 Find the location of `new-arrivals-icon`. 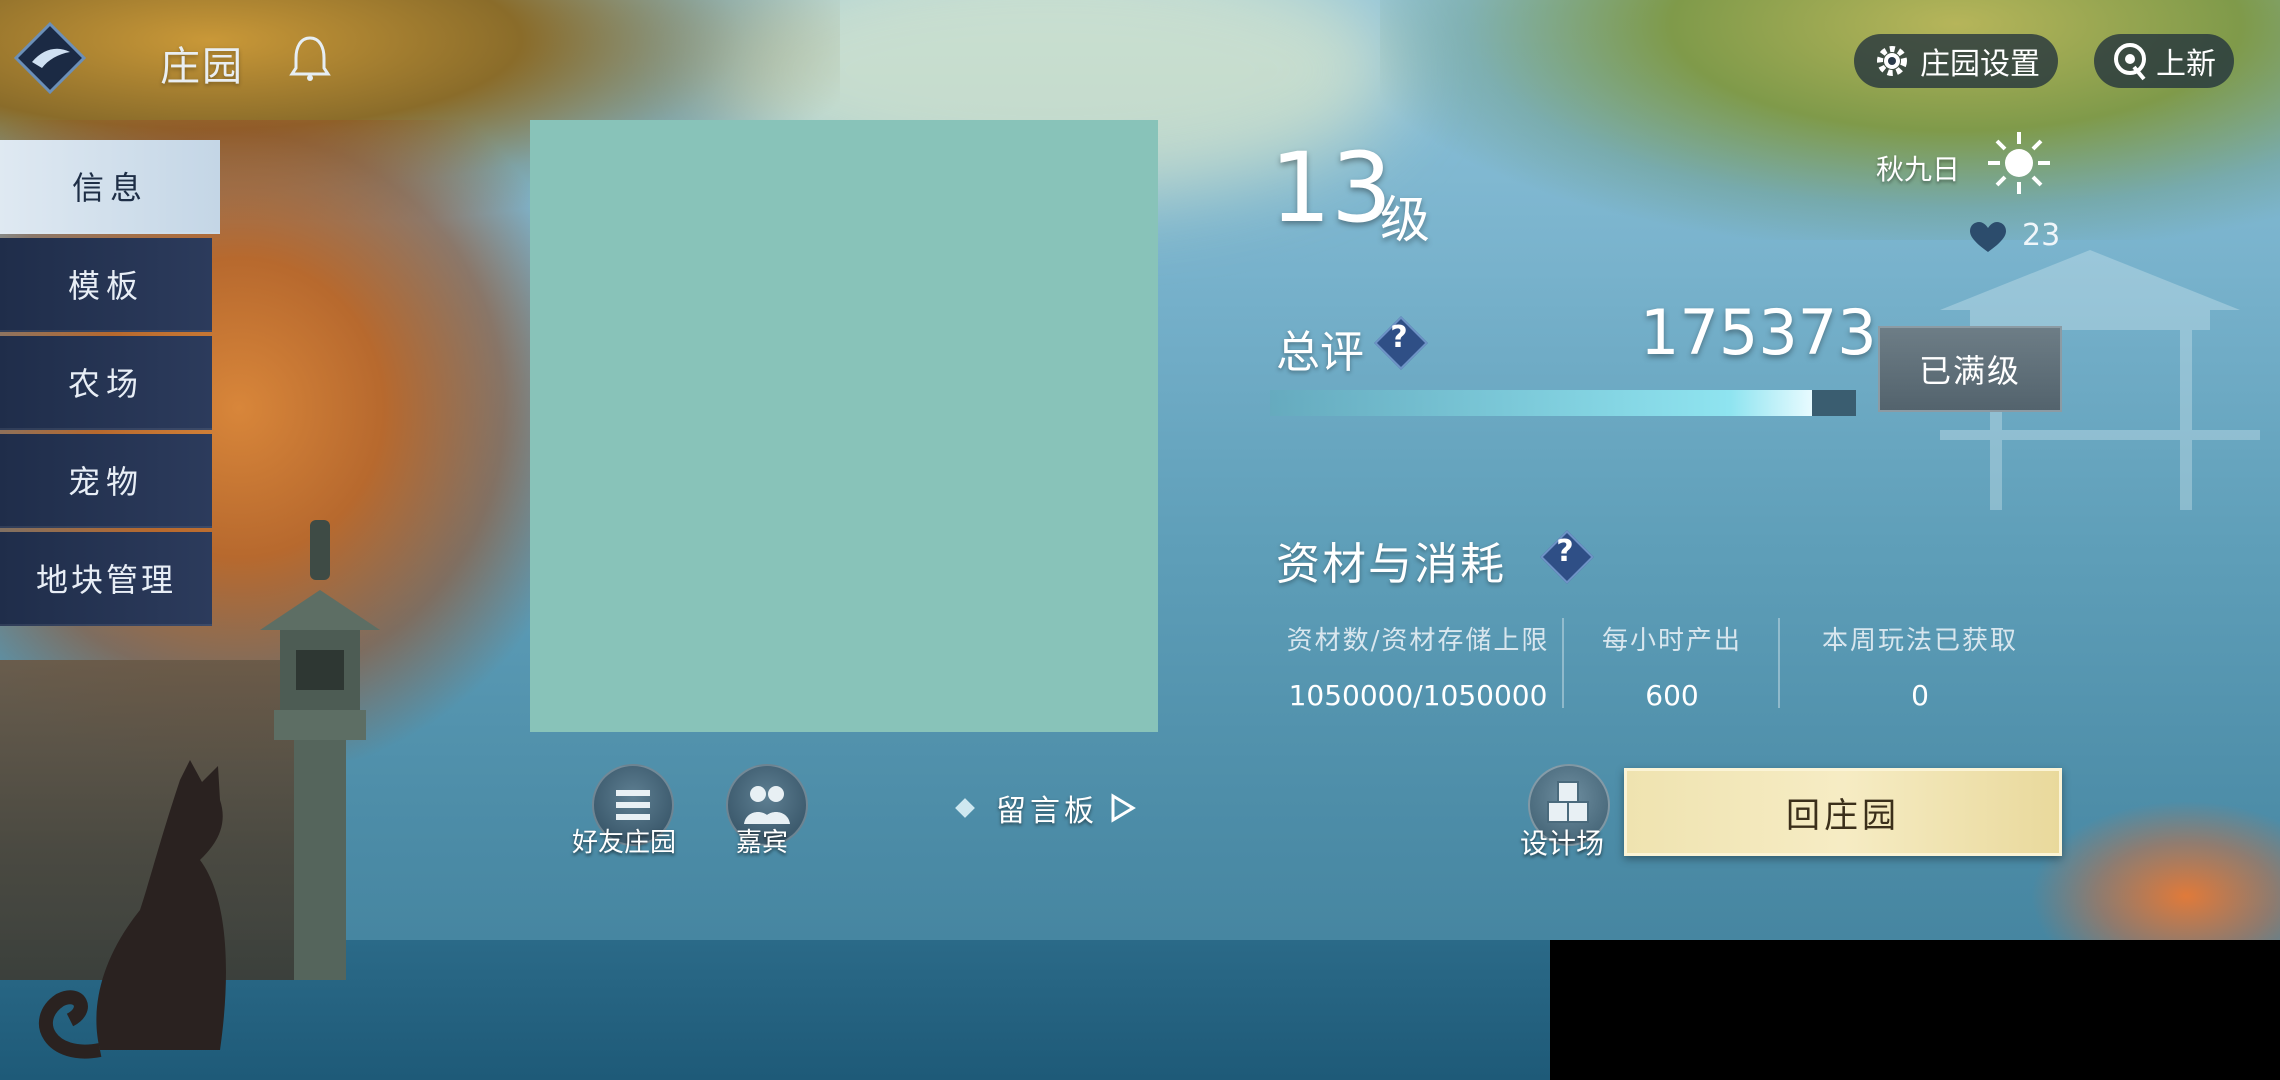

new-arrivals-icon is located at coordinates (2130, 62).